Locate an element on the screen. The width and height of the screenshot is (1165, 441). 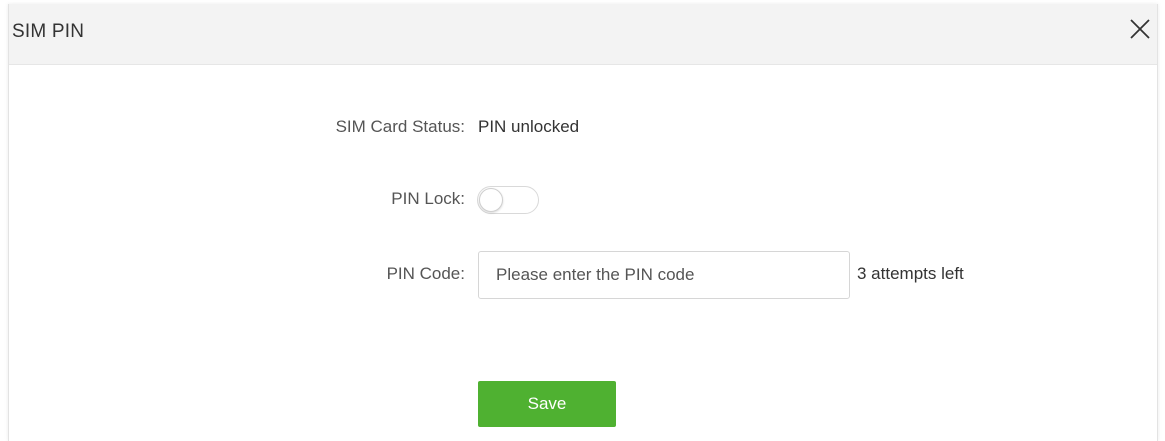
dialog-header: SIM PIN is located at coordinates (583, 34).